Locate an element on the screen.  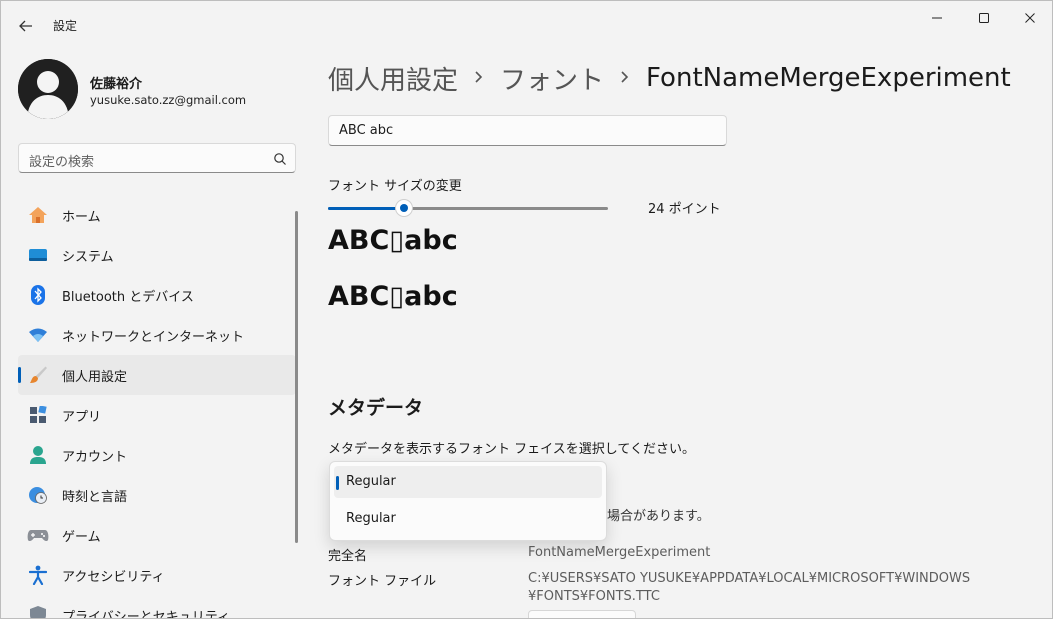
bluetooth-icon is located at coordinates (38, 295).